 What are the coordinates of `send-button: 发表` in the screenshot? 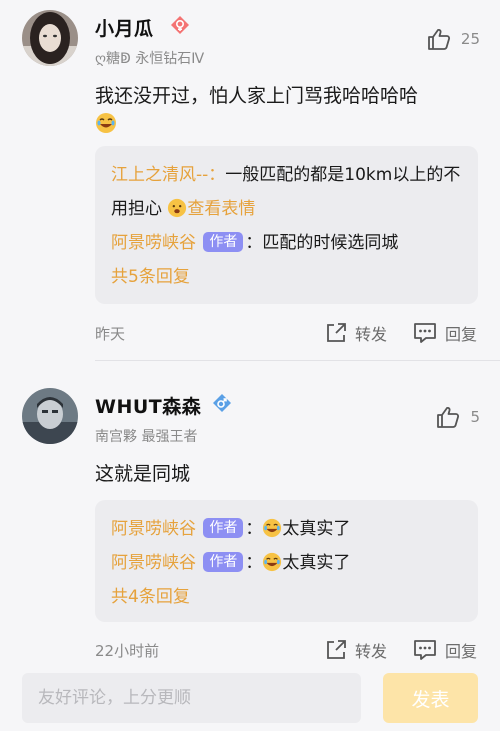 It's located at (430, 698).